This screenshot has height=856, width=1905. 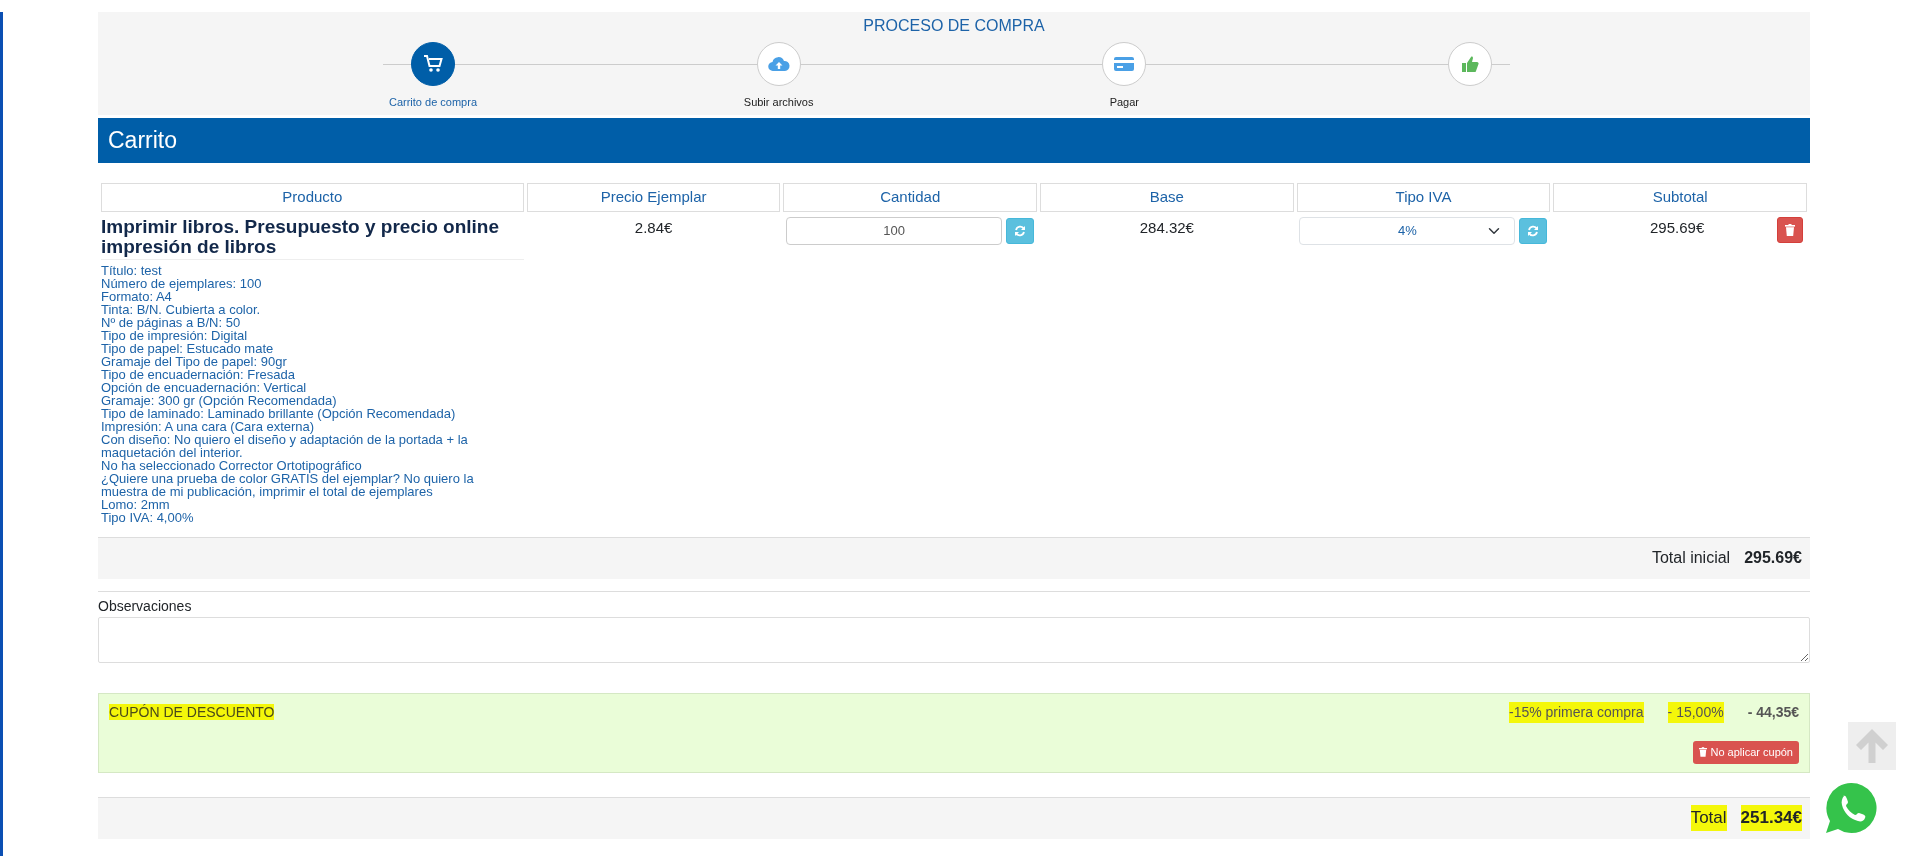 I want to click on product-detail: No ha seleccionado Corrector Ortotipográfico, so click(x=232, y=465).